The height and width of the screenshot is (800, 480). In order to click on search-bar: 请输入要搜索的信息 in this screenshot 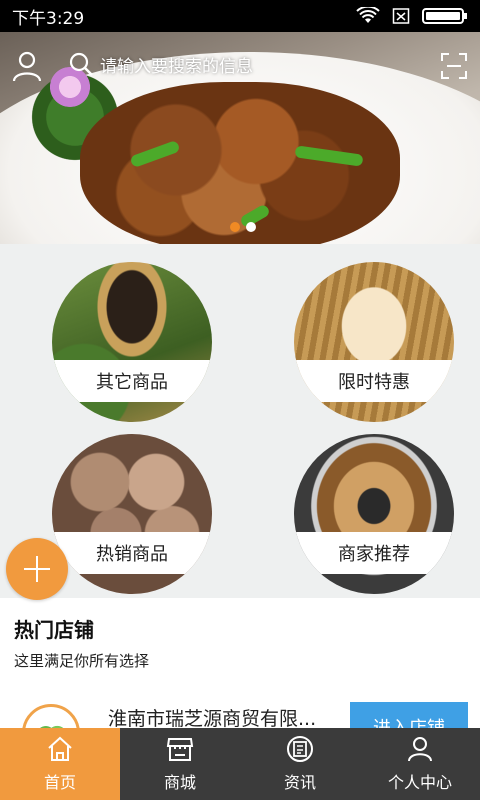, I will do `click(240, 64)`.